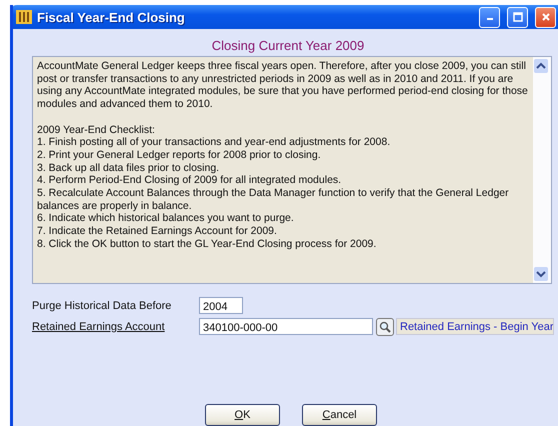  I want to click on lookup-button, so click(385, 327).